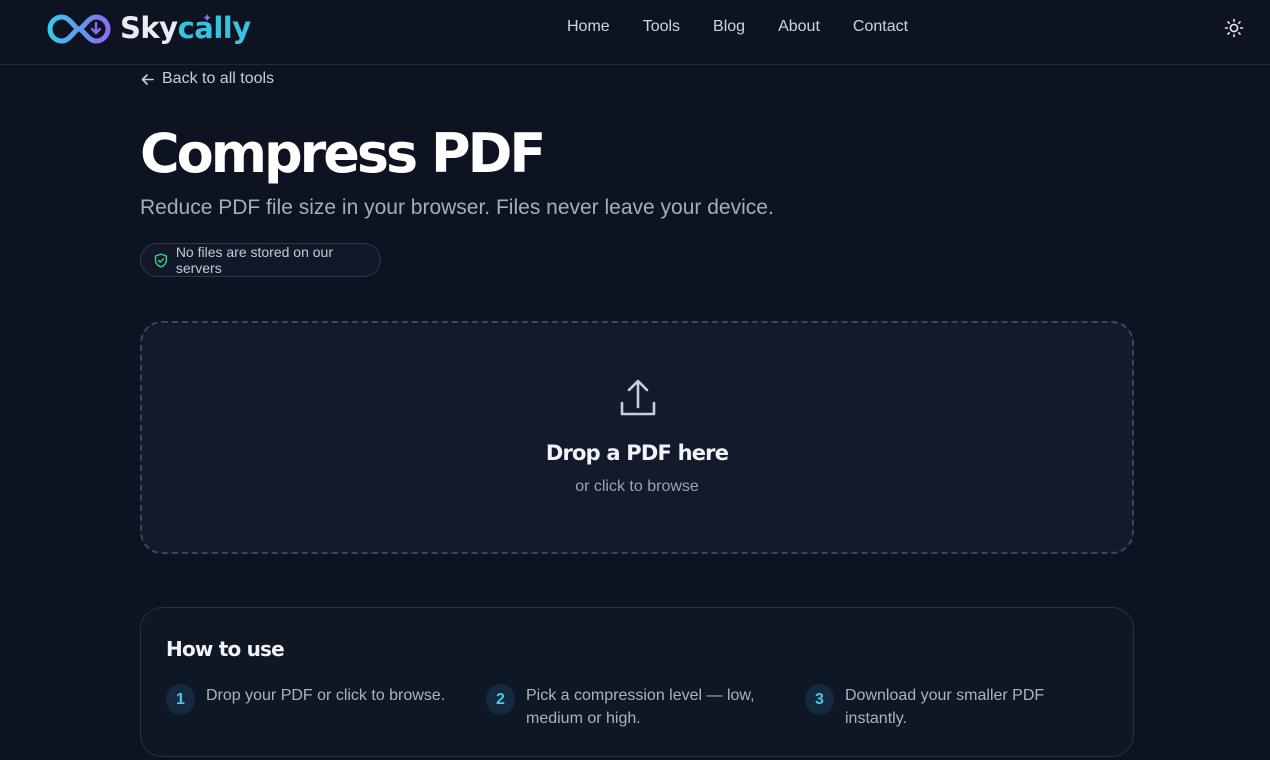 The width and height of the screenshot is (1270, 760). I want to click on privacy-badge-label: No files are stored on our servers, so click(254, 260).